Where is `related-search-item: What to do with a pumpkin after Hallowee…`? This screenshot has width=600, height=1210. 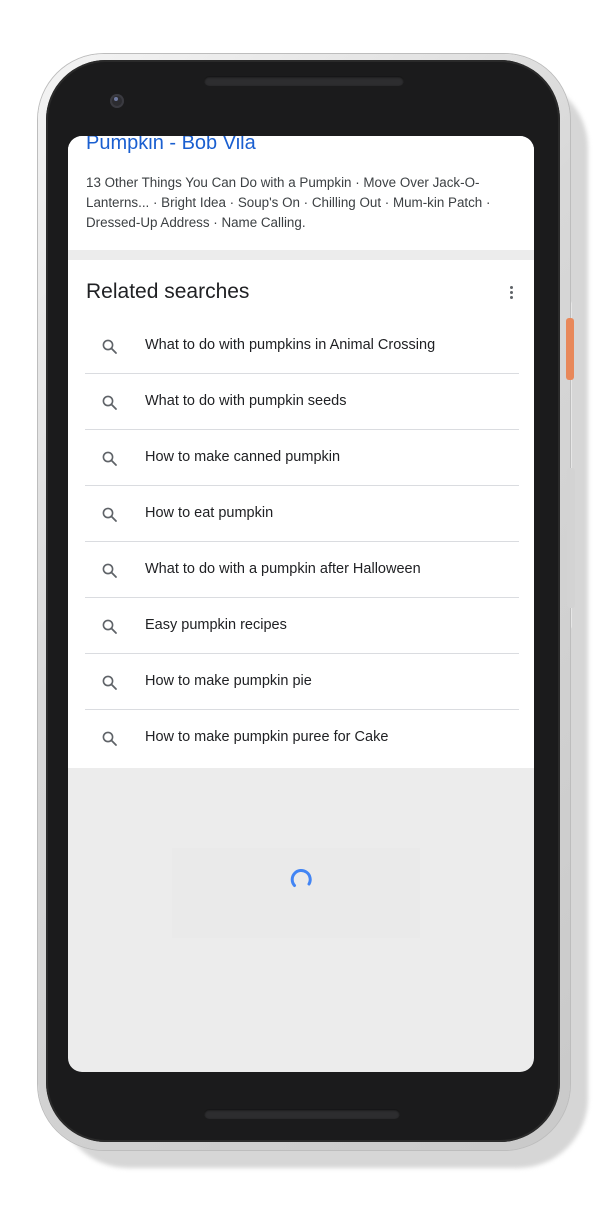 related-search-item: What to do with a pumpkin after Hallowee… is located at coordinates (302, 570).